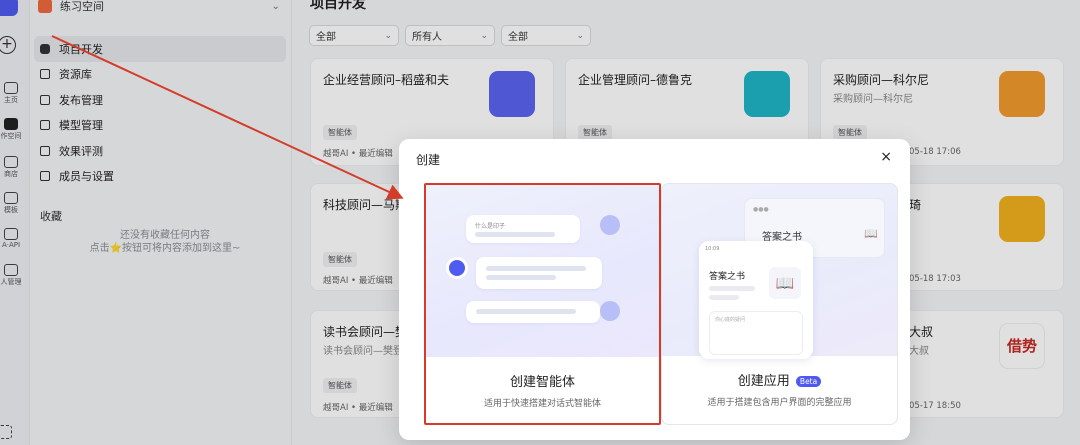 The height and width of the screenshot is (445, 1080). What do you see at coordinates (428, 160) in the screenshot?
I see `dialog-title: 创建` at bounding box center [428, 160].